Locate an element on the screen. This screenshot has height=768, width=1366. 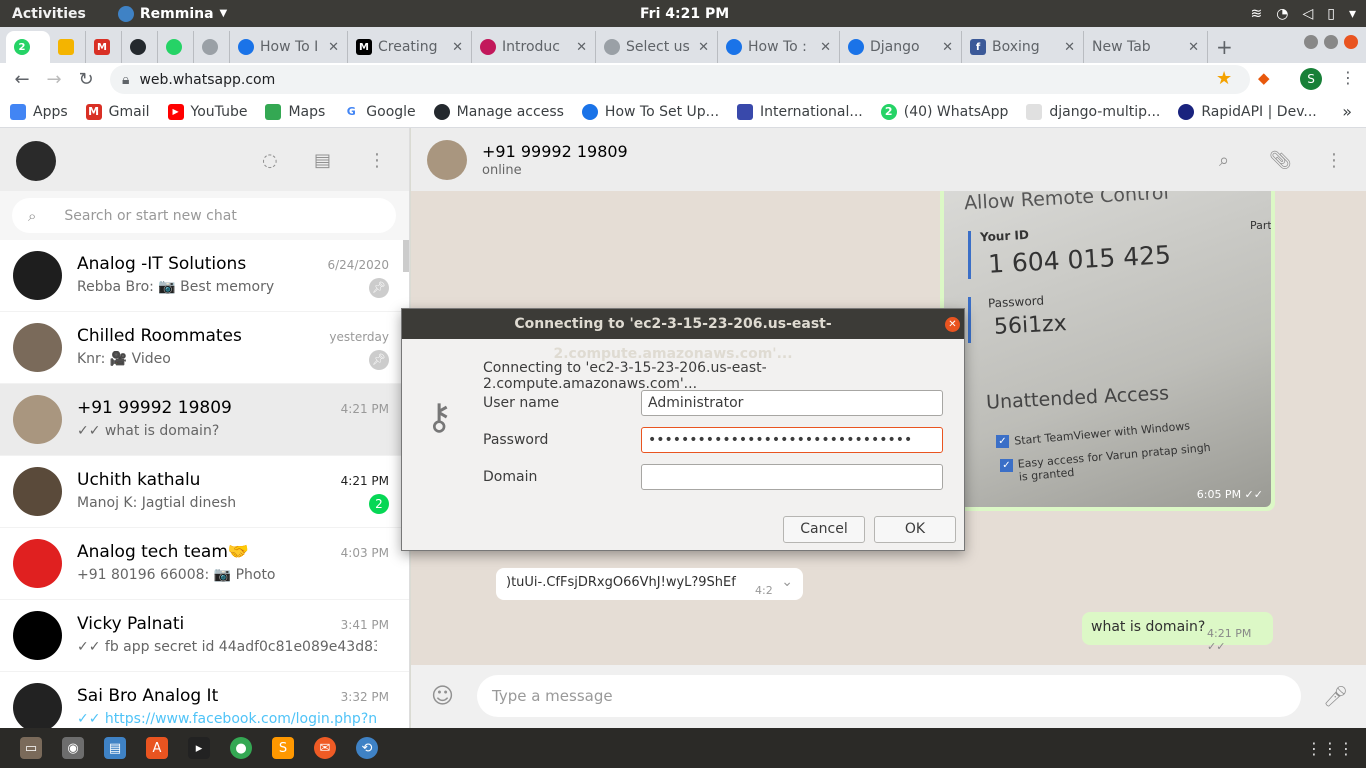
ok-button: OK is located at coordinates (915, 529).